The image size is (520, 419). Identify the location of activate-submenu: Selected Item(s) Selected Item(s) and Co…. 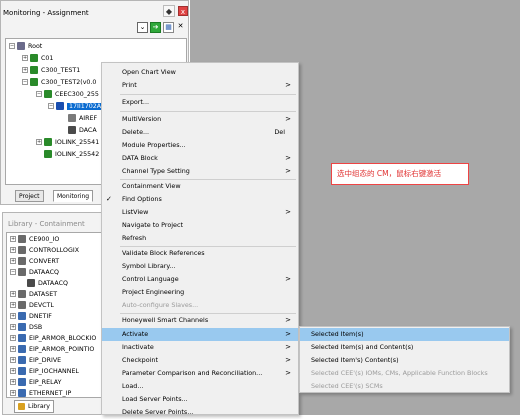
(404, 359).